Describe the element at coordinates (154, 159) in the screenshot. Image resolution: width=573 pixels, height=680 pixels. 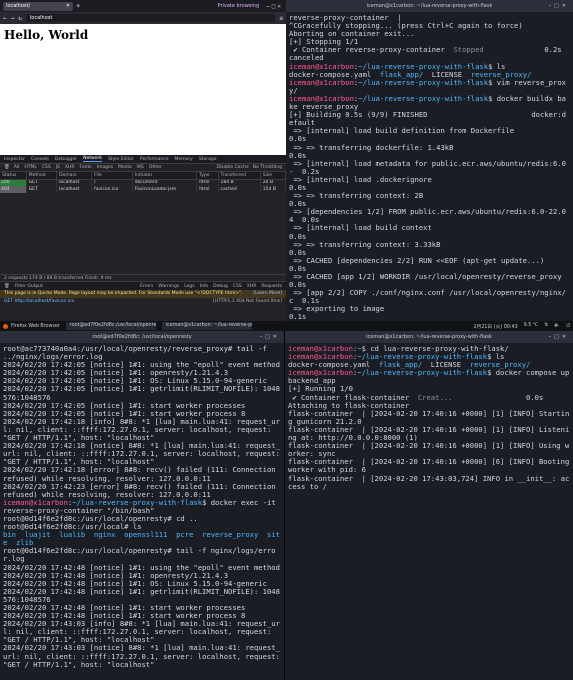
I see `devtools-tab: Performance` at that location.